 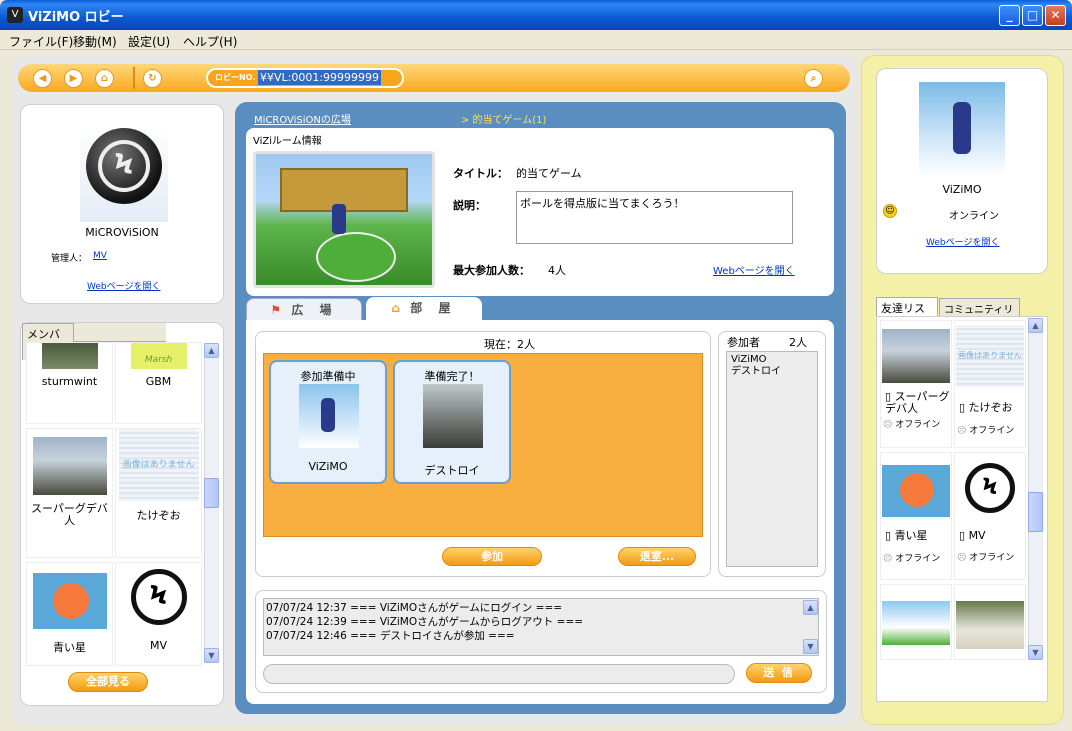 What do you see at coordinates (320, 77) in the screenshot?
I see `lobby-number-value: ¥¥VL:0001:99999999` at bounding box center [320, 77].